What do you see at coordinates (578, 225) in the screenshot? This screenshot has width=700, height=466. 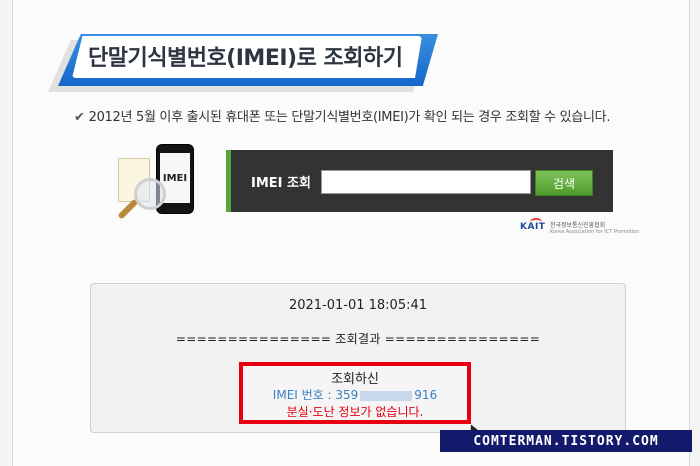 I see `kait-name: 한국정보통신진흥협회` at bounding box center [578, 225].